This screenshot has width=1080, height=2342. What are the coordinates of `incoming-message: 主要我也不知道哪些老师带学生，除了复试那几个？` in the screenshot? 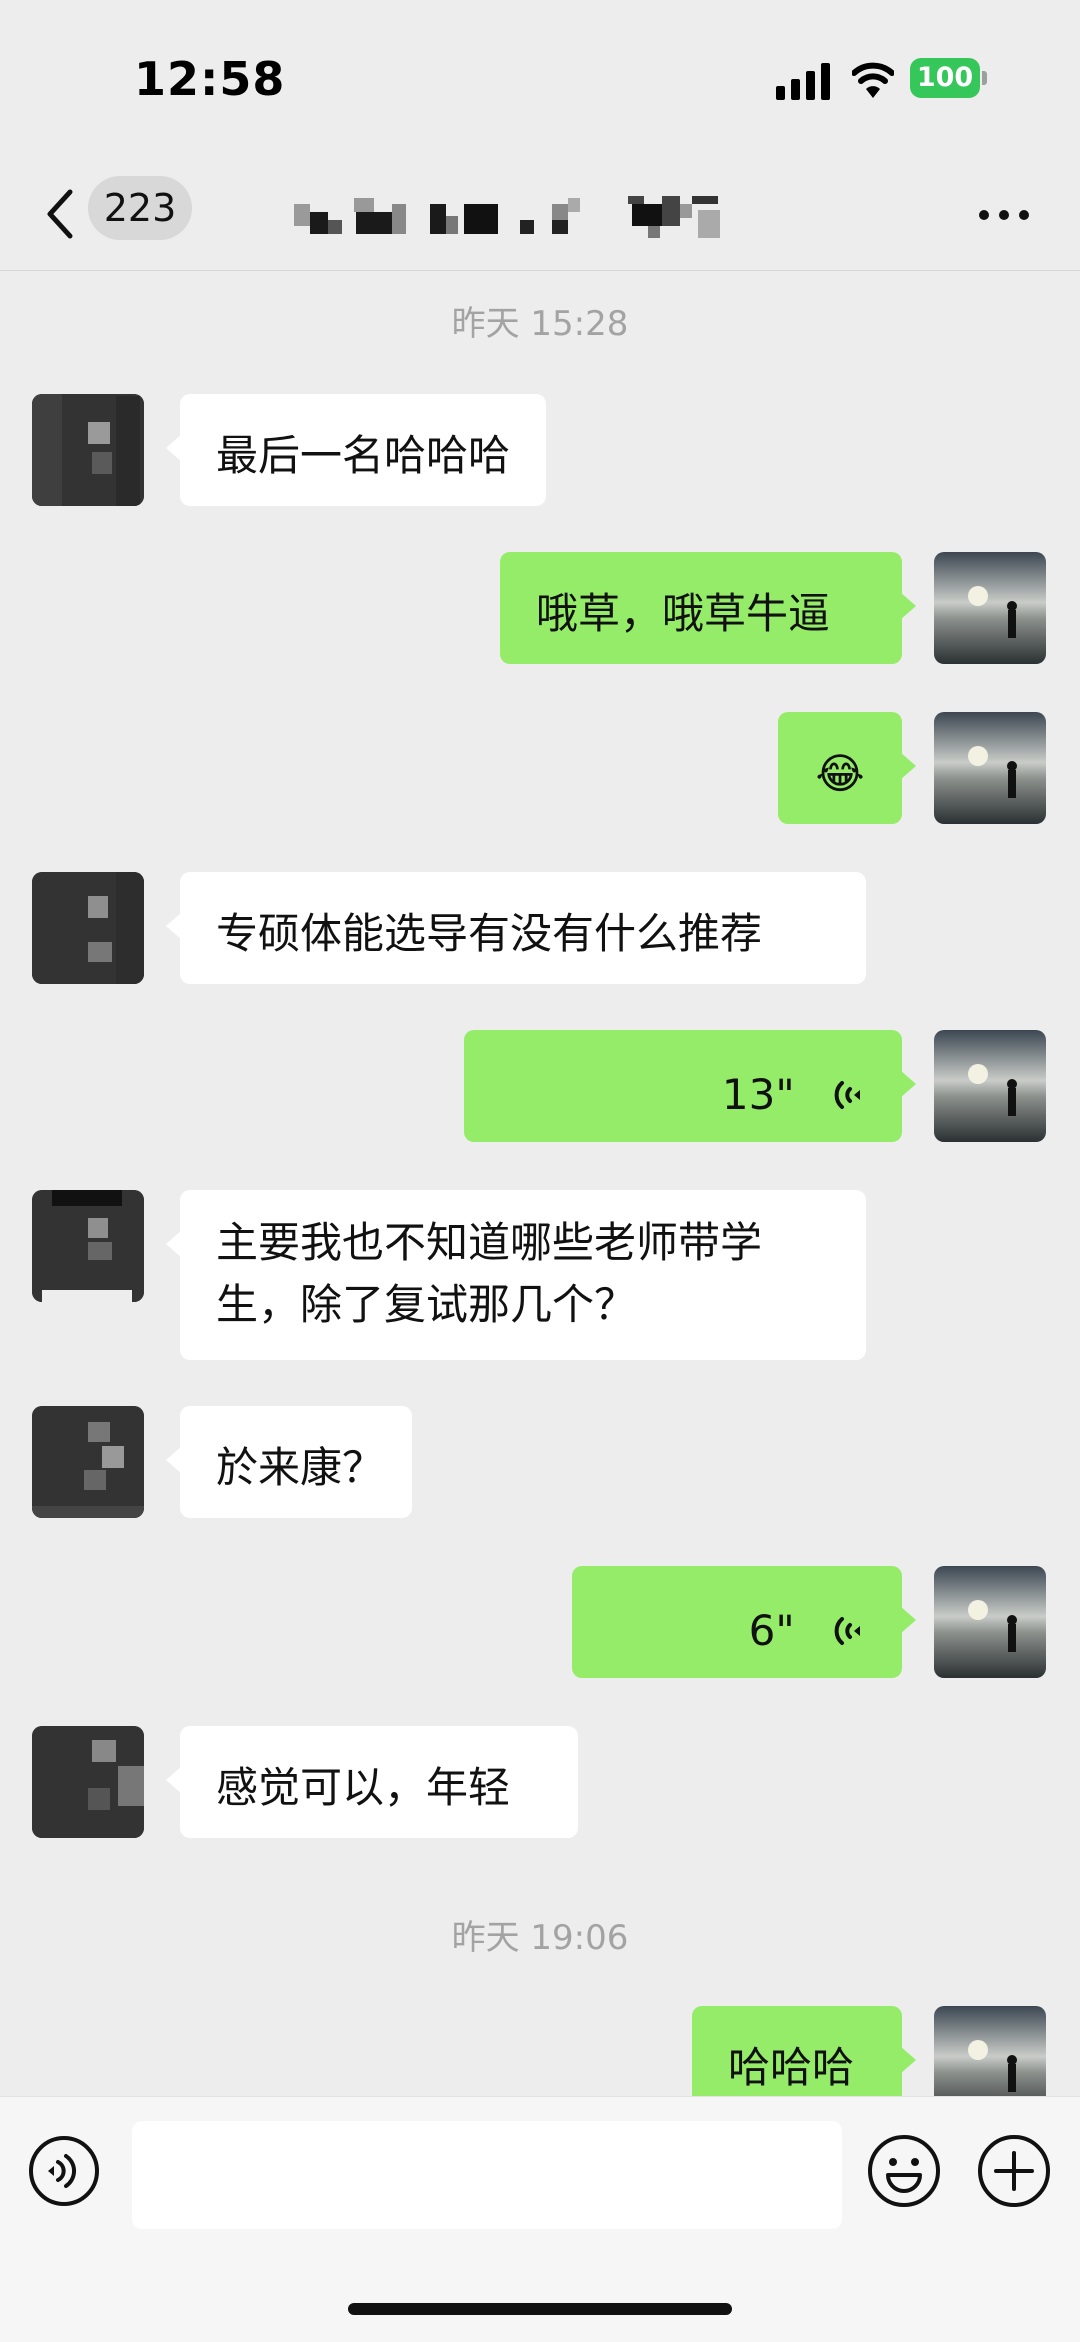 It's located at (516, 1275).